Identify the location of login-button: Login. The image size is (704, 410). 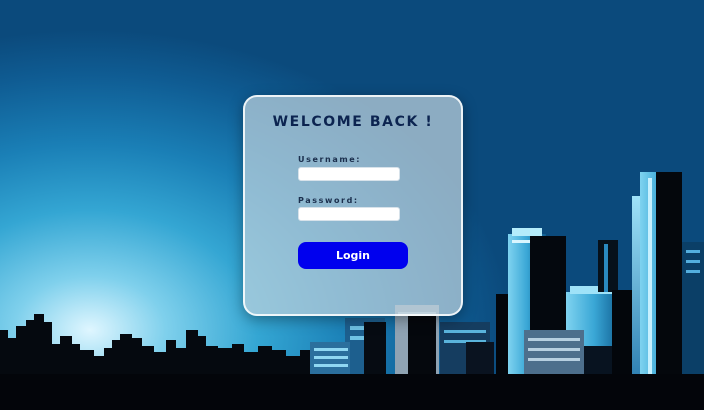
(353, 255).